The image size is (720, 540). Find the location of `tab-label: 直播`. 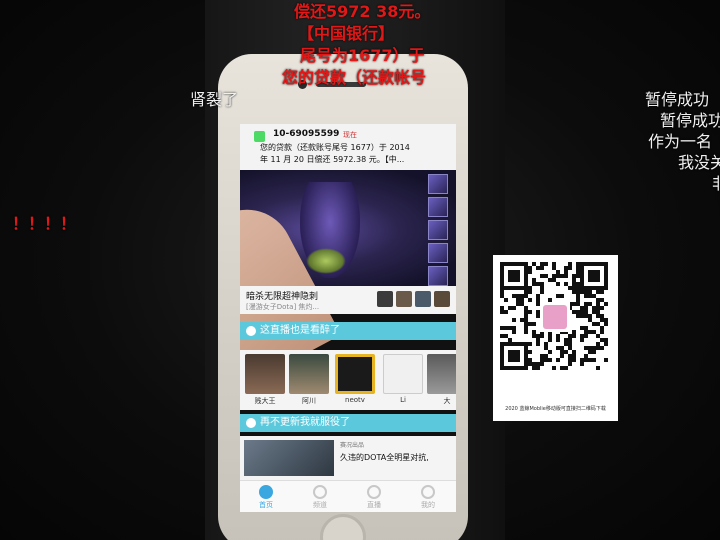

tab-label: 直播 is located at coordinates (374, 505).